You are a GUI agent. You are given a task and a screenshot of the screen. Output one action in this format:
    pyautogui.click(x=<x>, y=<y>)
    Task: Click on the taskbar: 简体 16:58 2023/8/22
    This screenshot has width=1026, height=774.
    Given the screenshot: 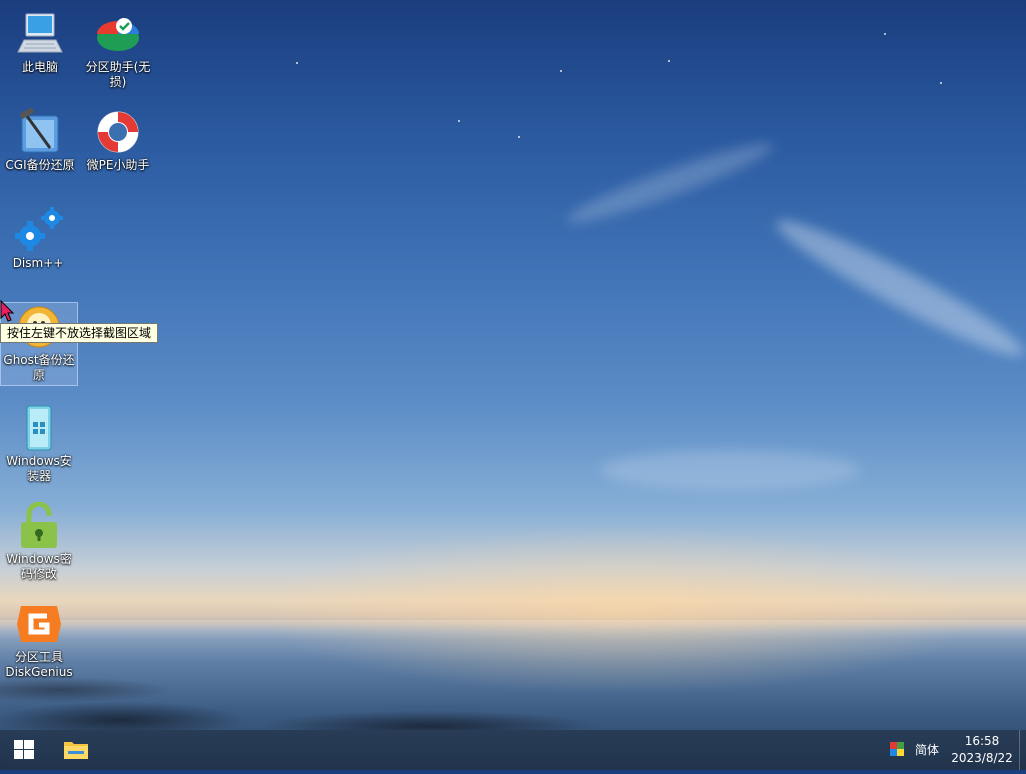 What is the action you would take?
    pyautogui.click(x=513, y=750)
    